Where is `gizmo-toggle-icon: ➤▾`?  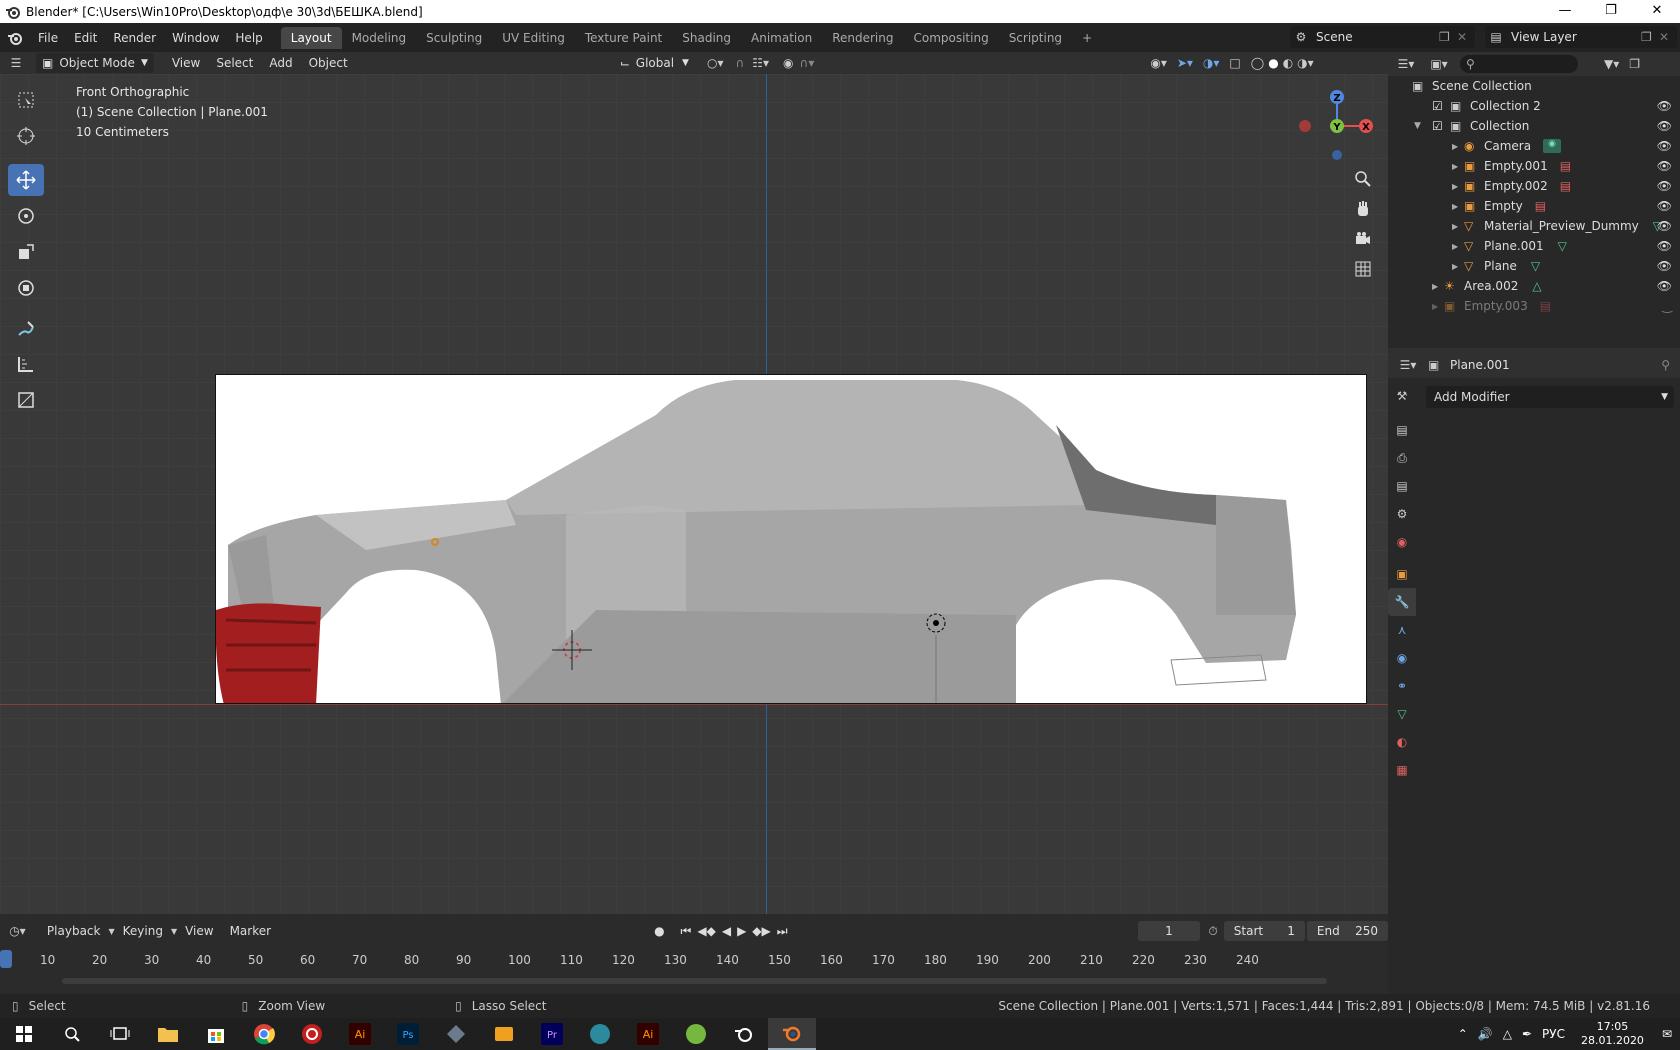
gizmo-toggle-icon: ➤▾ is located at coordinates (1185, 63).